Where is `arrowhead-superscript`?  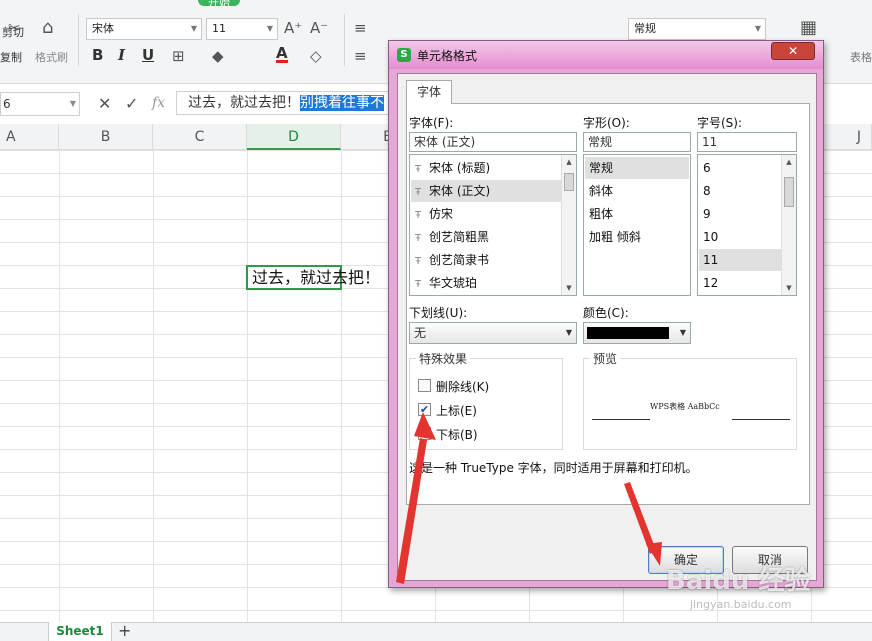
arrowhead-superscript is located at coordinates (425, 426).